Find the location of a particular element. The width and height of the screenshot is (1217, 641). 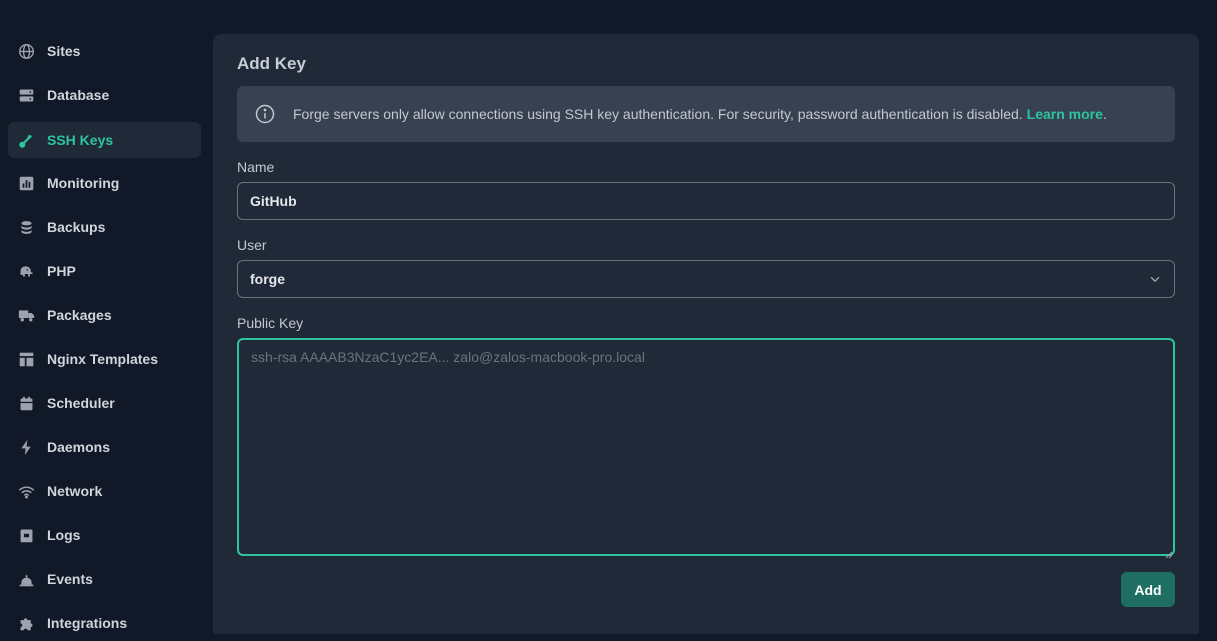

key-icon is located at coordinates (26, 140).